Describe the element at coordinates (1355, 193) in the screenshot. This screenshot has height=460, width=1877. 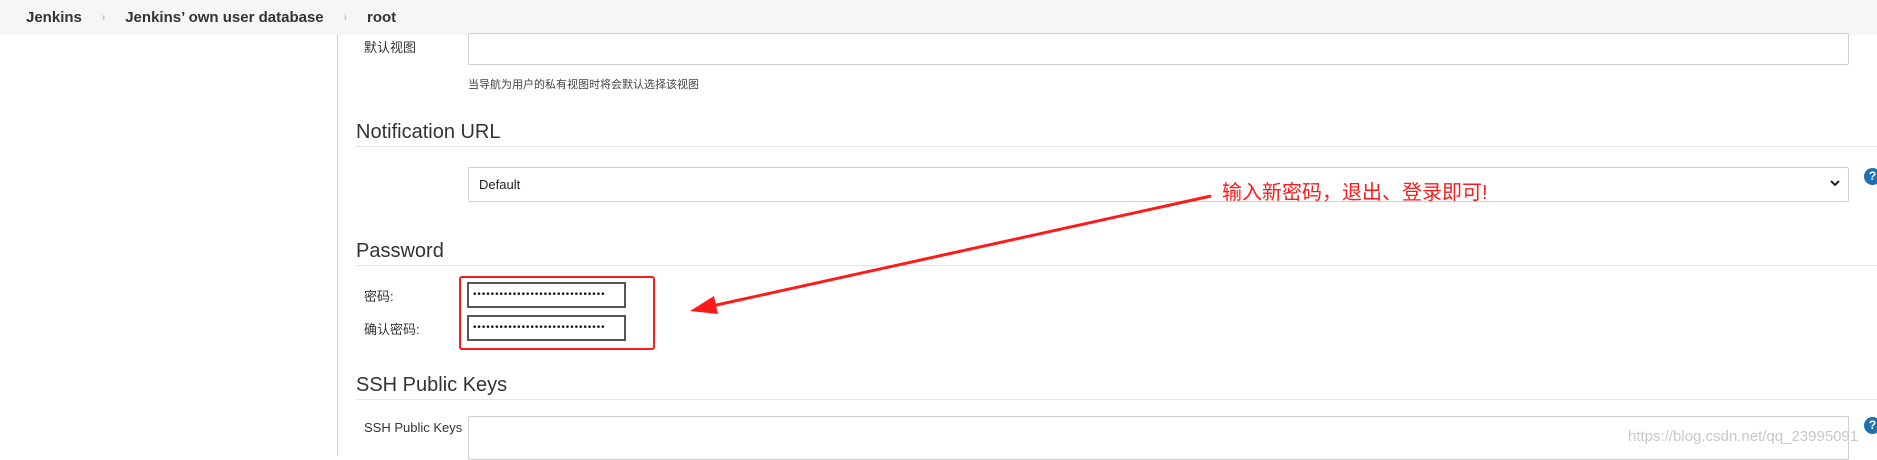
I see `annotation-text: 输入新密码，退出、登录即可!` at that location.